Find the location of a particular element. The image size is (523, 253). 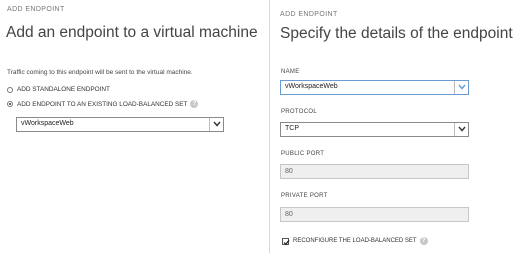

protocol-label: PROTOCOL is located at coordinates (299, 112).